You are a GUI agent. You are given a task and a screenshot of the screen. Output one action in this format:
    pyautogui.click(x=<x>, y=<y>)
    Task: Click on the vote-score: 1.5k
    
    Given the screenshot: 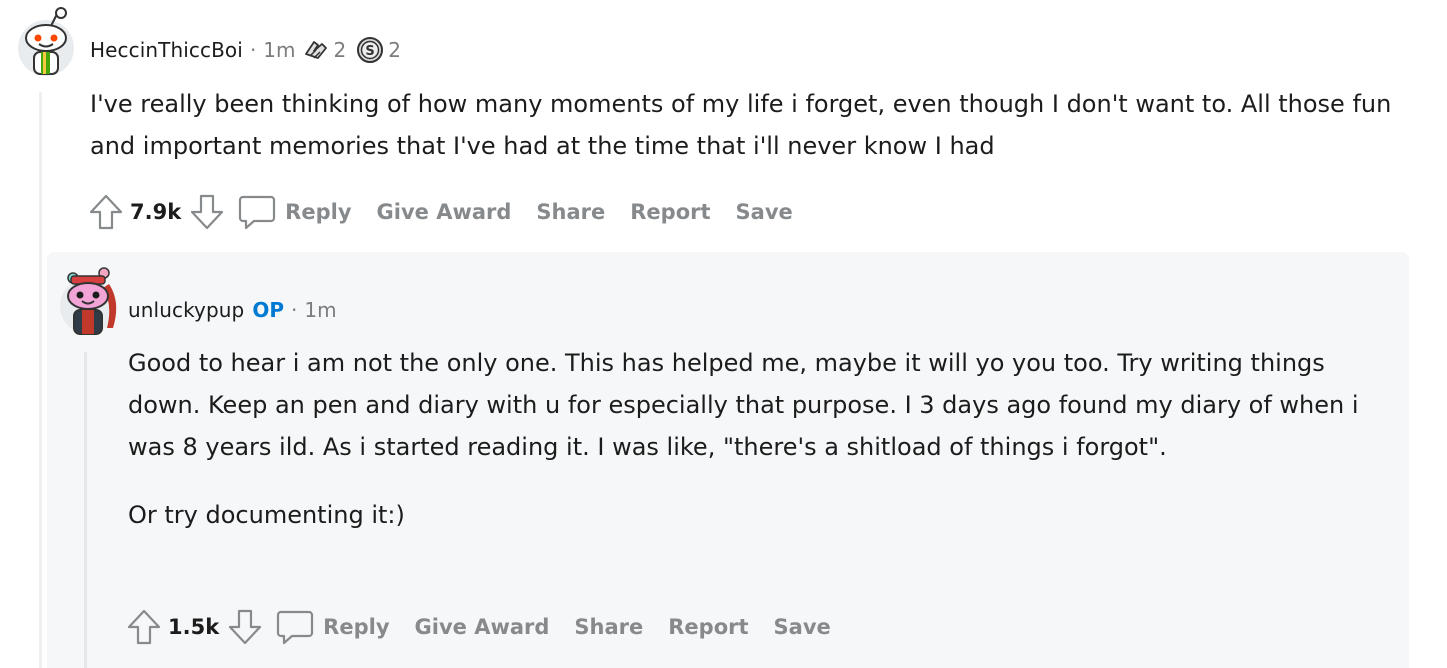 What is the action you would take?
    pyautogui.click(x=194, y=627)
    